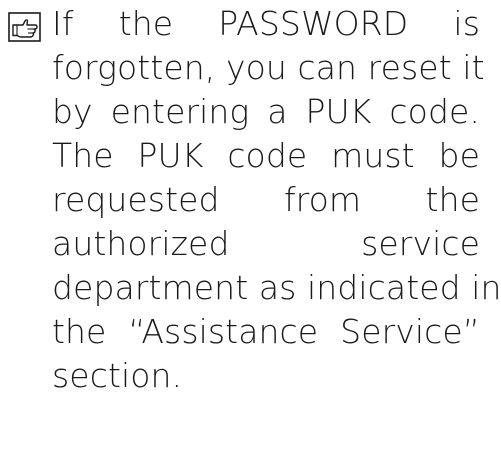 Image resolution: width=501 pixels, height=460 pixels. Describe the element at coordinates (266, 199) in the screenshot. I see `note-line: requested from the` at that location.